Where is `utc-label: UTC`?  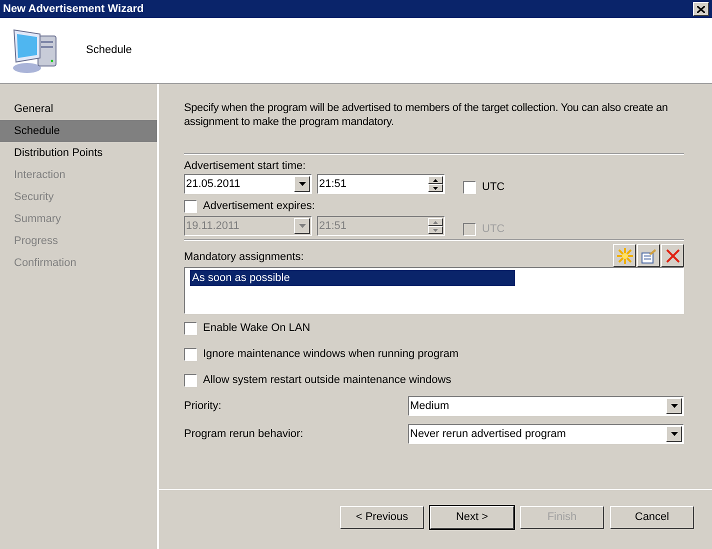 utc-label: UTC is located at coordinates (493, 187).